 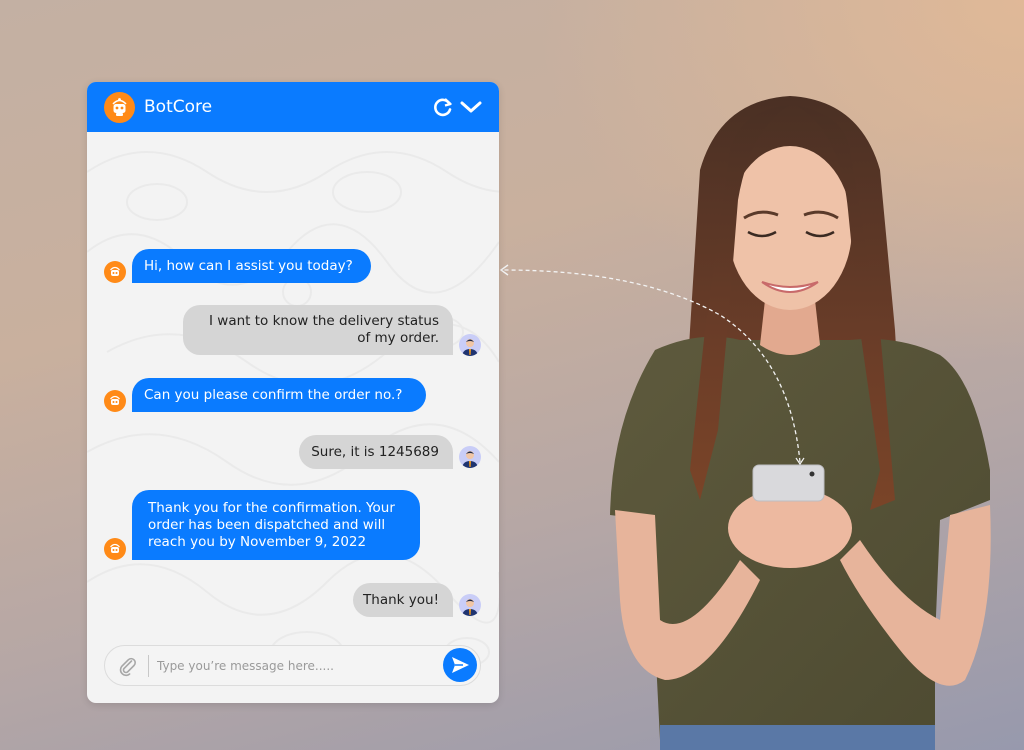 What do you see at coordinates (812, 474) in the screenshot?
I see `phone-camera` at bounding box center [812, 474].